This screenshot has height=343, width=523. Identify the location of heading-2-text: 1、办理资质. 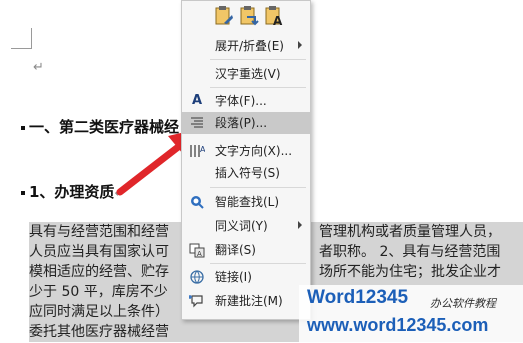
(72, 192).